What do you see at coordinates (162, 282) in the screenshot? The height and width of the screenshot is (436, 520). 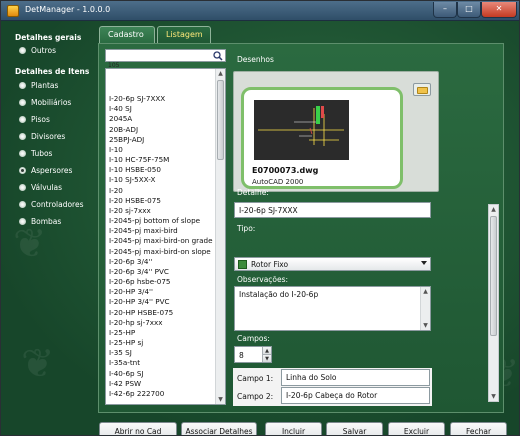 I see `list-item: I-20-6p hsbe-075` at bounding box center [162, 282].